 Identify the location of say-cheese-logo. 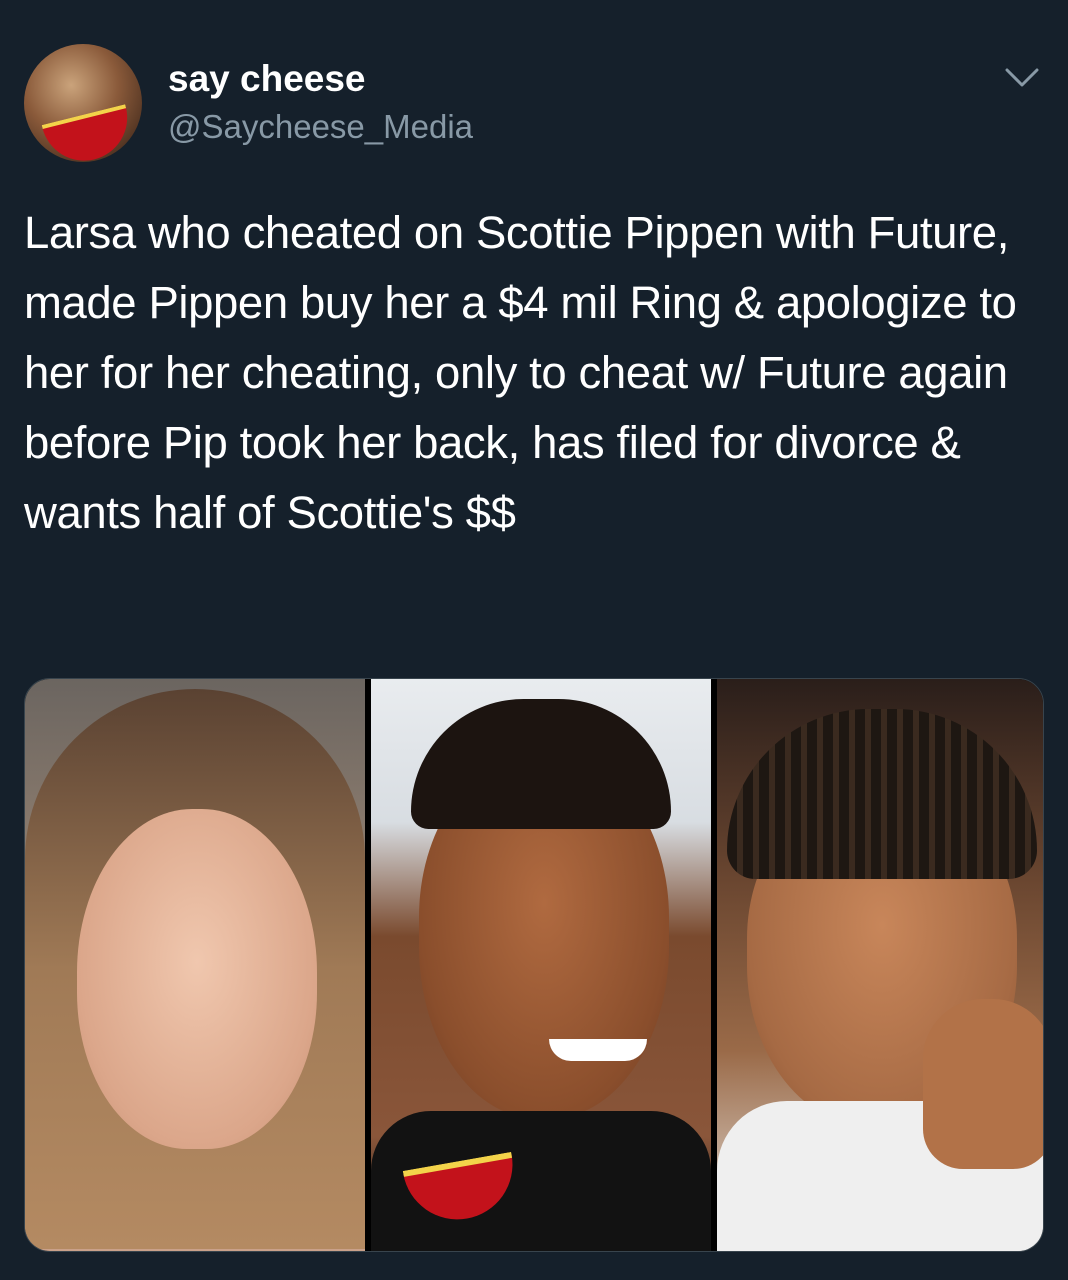
(89, 133).